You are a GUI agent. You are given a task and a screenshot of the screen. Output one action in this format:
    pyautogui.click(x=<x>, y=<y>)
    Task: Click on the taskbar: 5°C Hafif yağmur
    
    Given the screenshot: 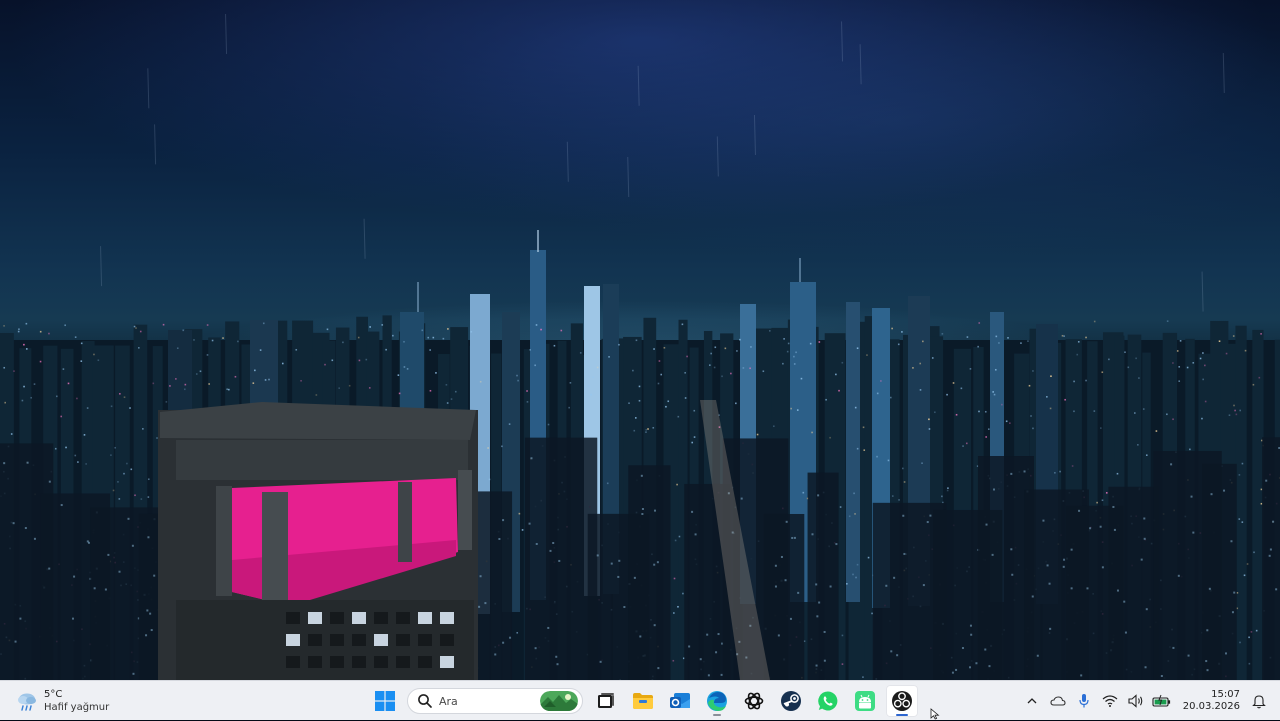 What is the action you would take?
    pyautogui.click(x=640, y=700)
    